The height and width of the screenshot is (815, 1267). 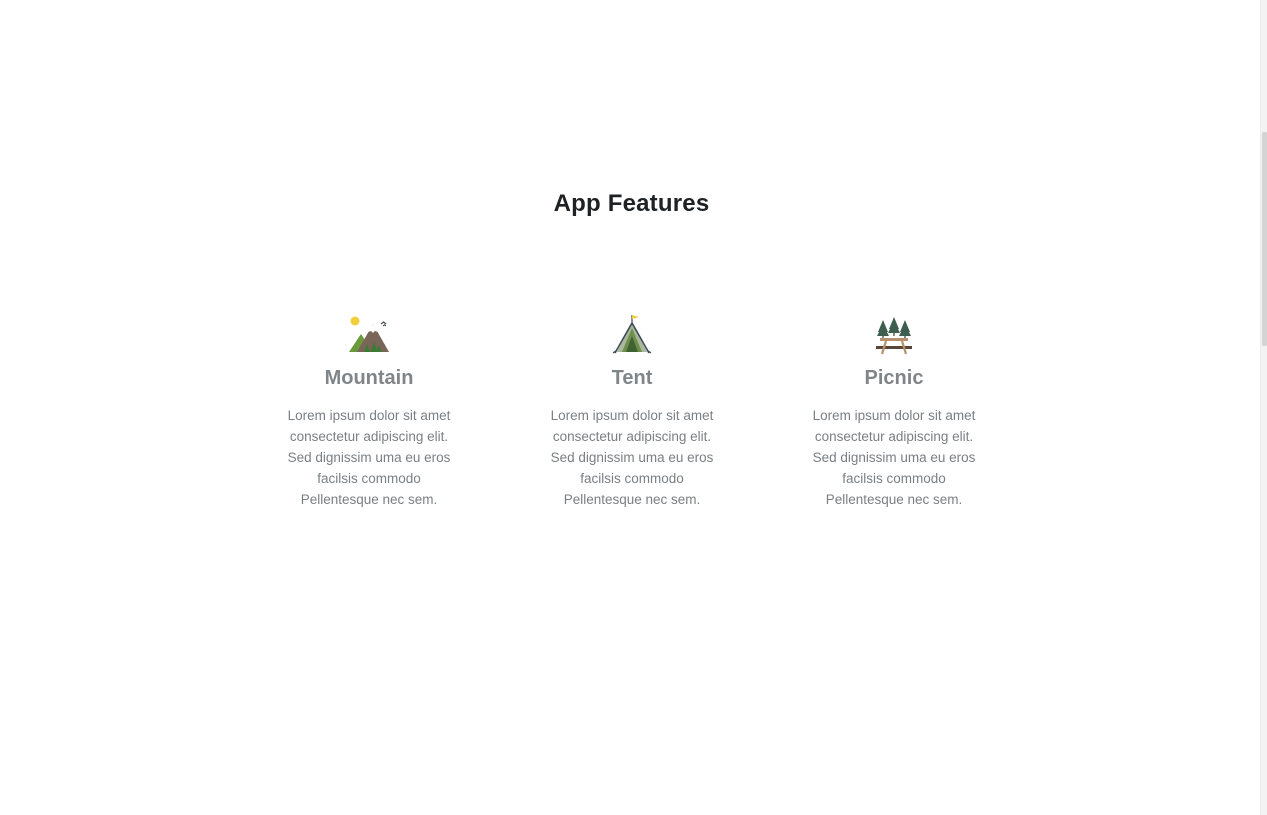 I want to click on scrollbar-thumb, so click(x=1264, y=239).